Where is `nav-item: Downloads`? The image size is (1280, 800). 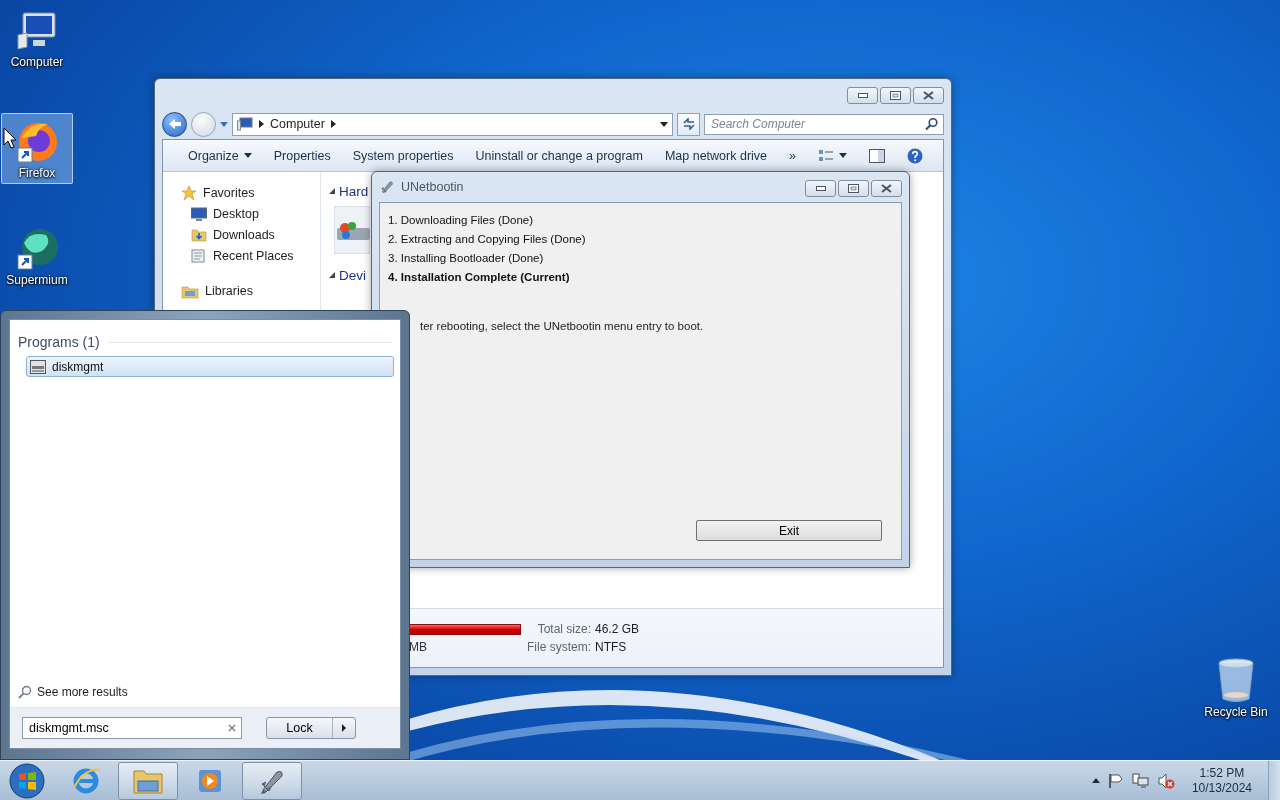
nav-item: Downloads is located at coordinates (241, 234).